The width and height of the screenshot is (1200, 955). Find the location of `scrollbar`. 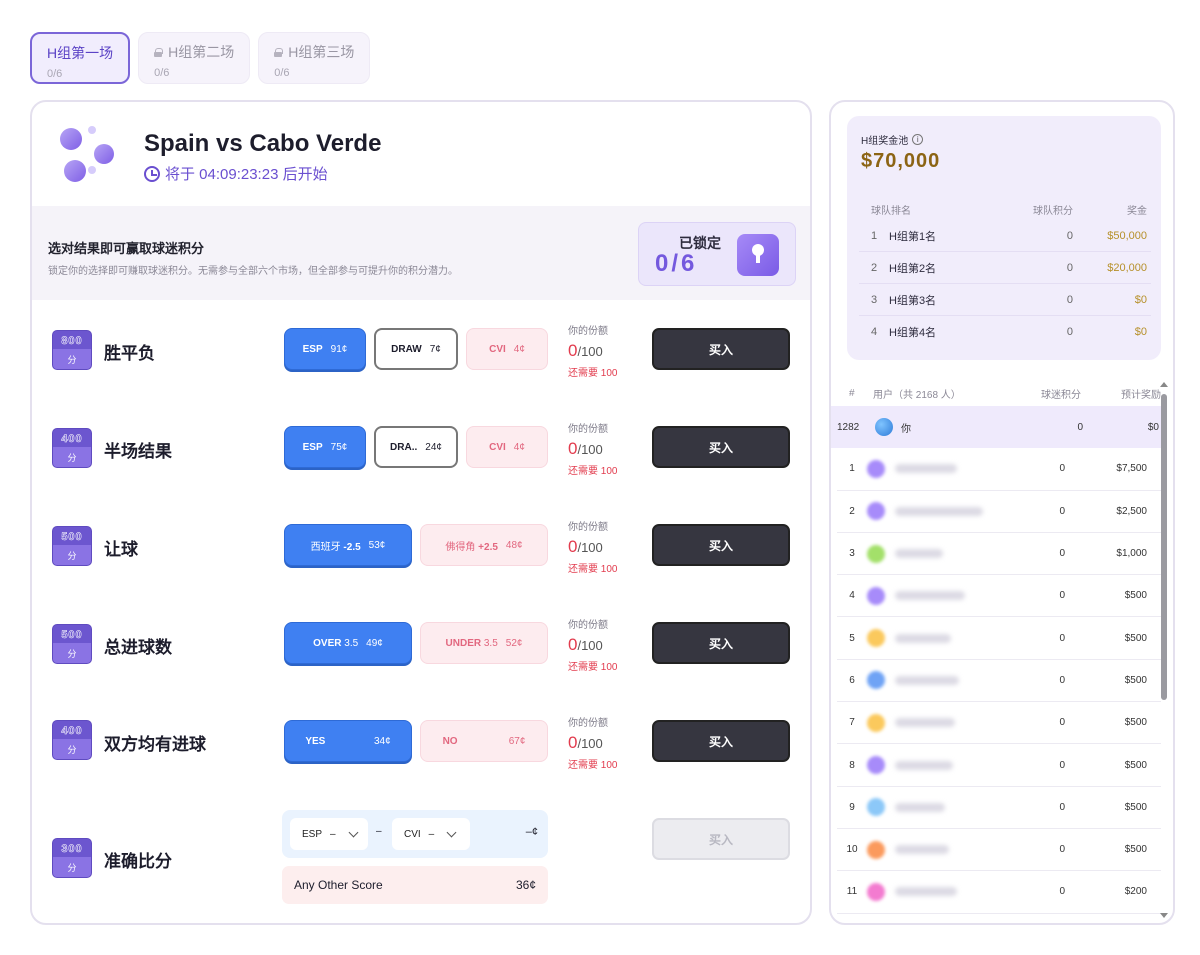

scrollbar is located at coordinates (1164, 650).